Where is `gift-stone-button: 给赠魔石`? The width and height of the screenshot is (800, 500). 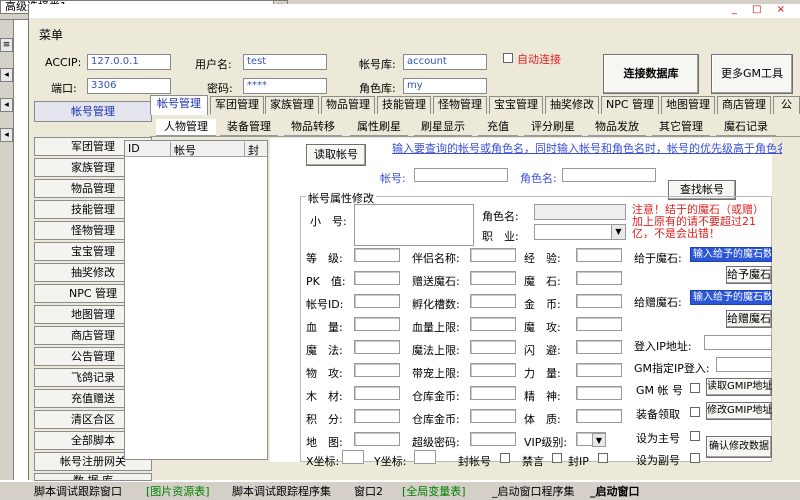
gift-stone-button: 给赠魔石 is located at coordinates (749, 319).